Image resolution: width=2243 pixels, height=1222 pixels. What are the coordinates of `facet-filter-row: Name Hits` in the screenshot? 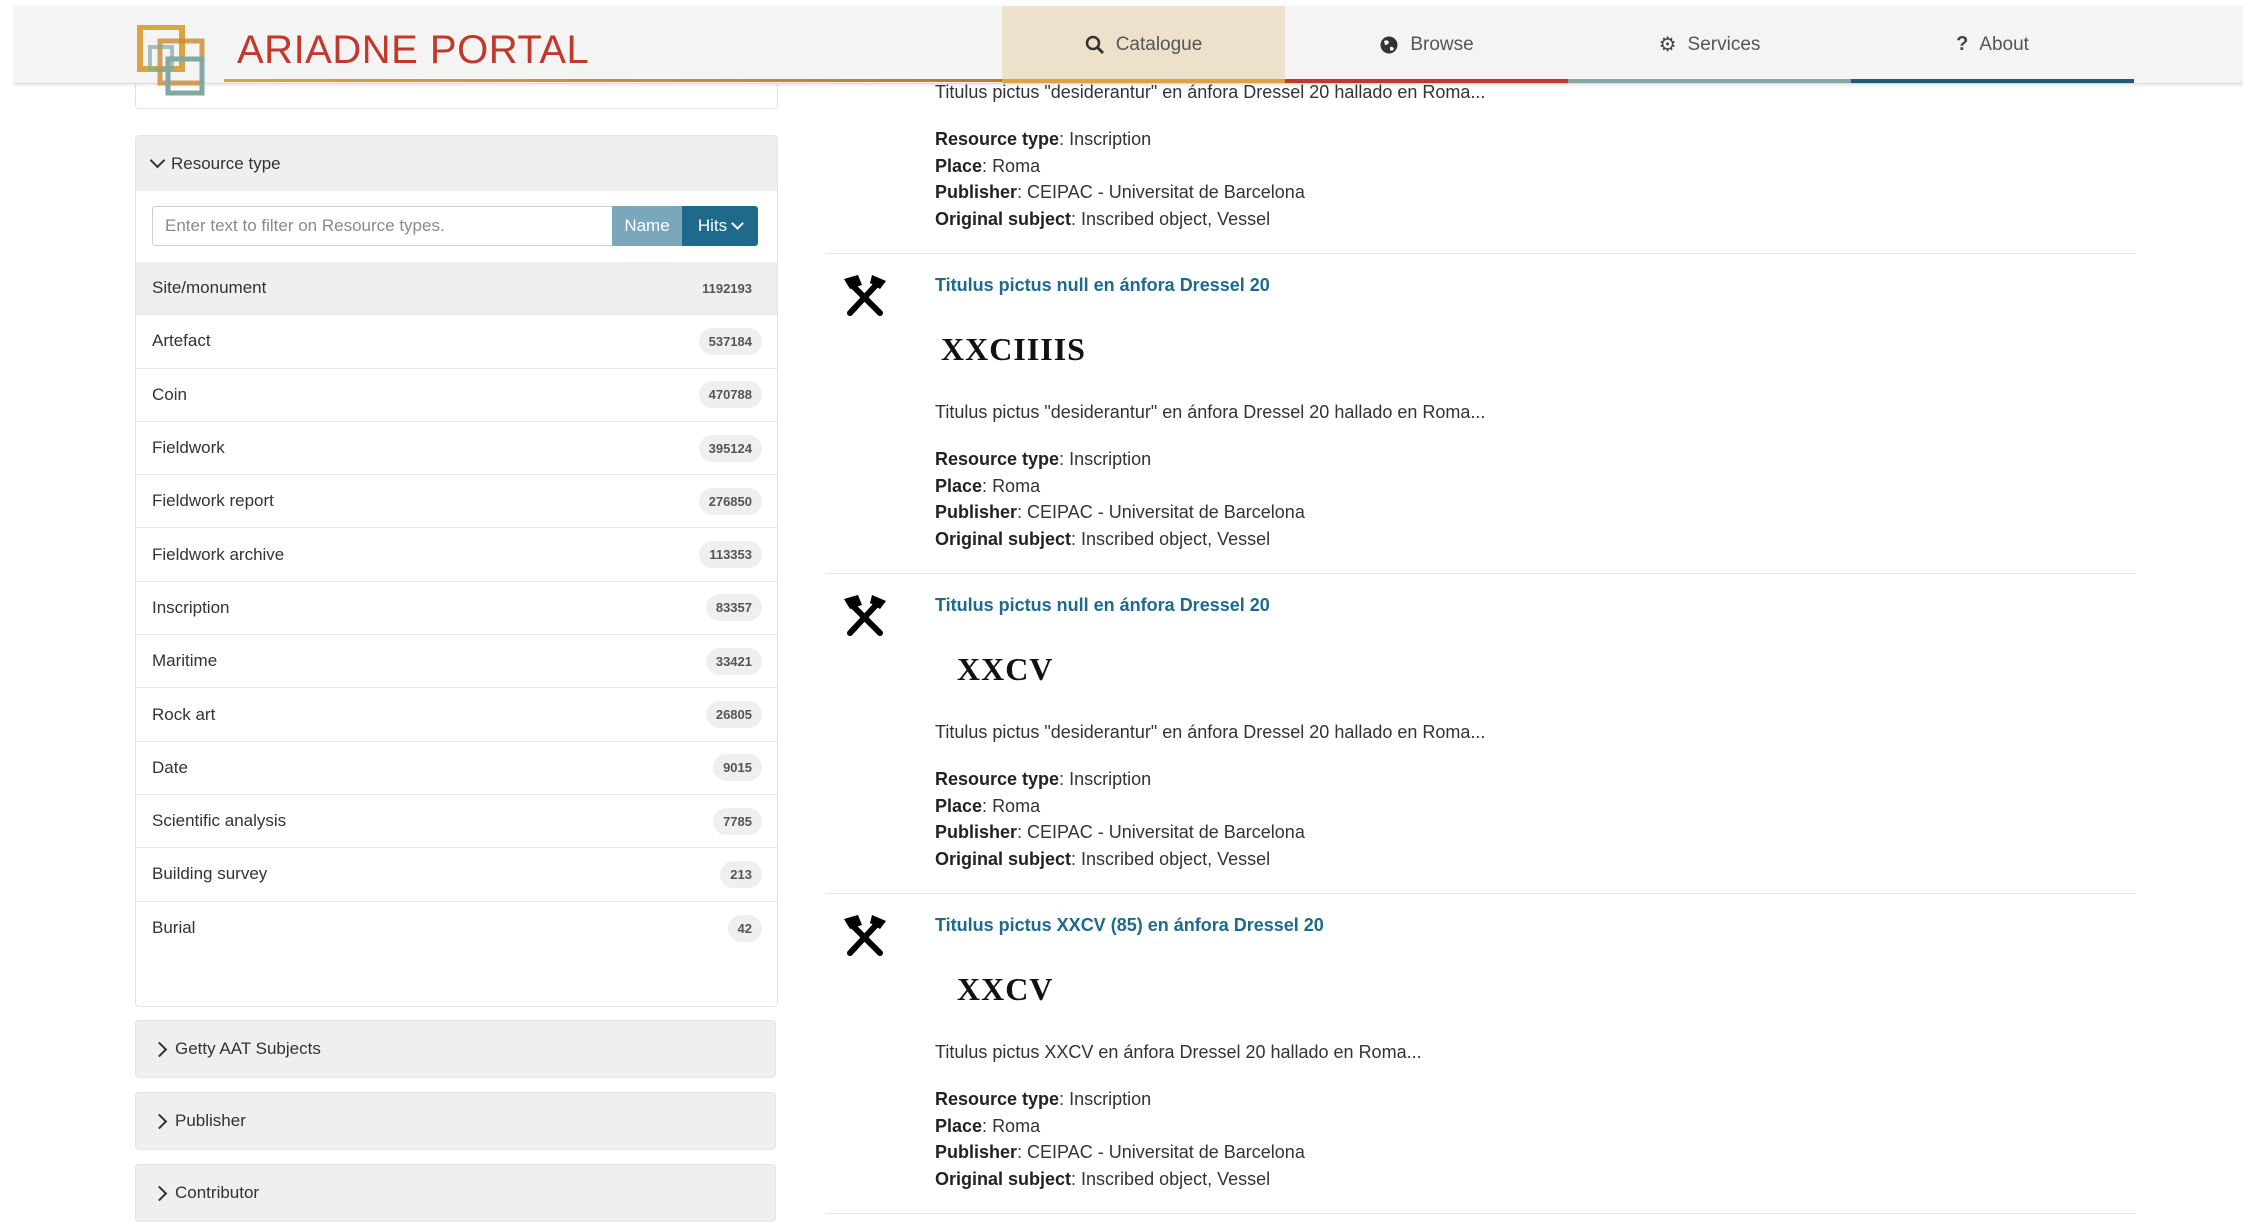 It's located at (455, 226).